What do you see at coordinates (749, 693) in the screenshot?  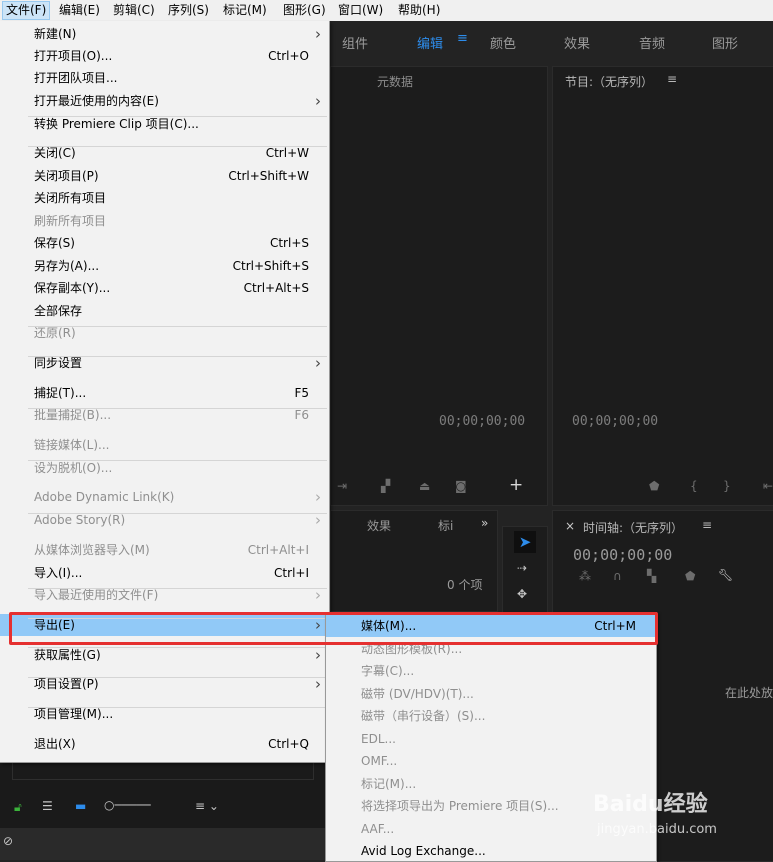 I see `drop-hint: 在此处放` at bounding box center [749, 693].